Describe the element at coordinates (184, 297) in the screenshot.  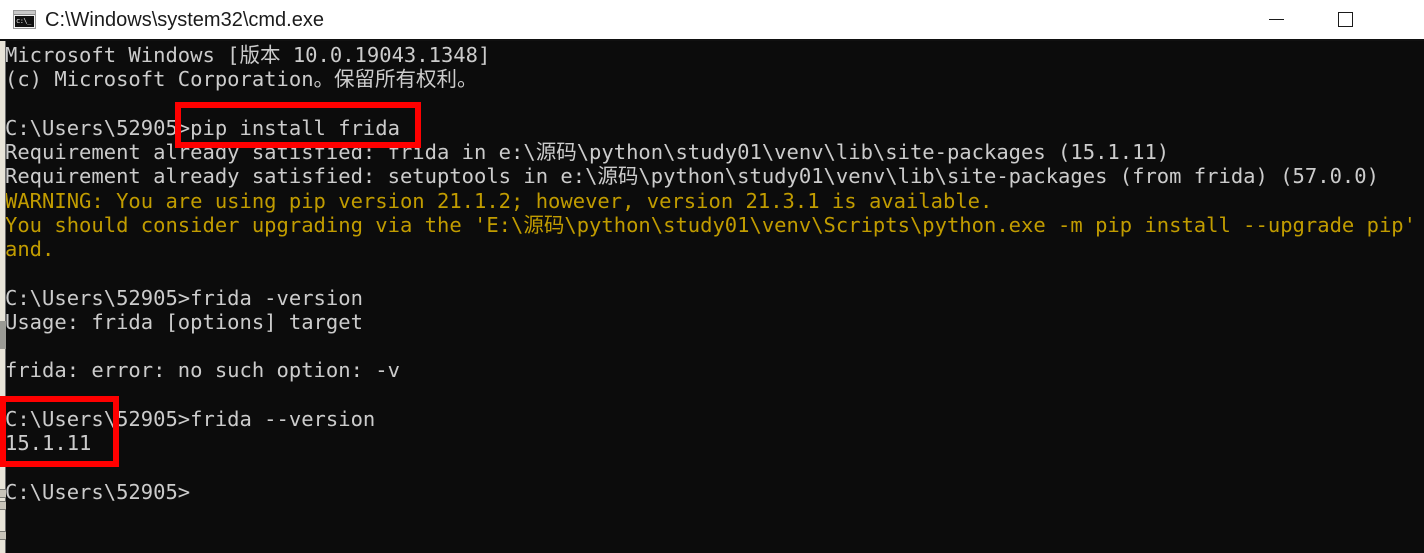
I see `console-line: C:\Users\52905>frida -version` at that location.